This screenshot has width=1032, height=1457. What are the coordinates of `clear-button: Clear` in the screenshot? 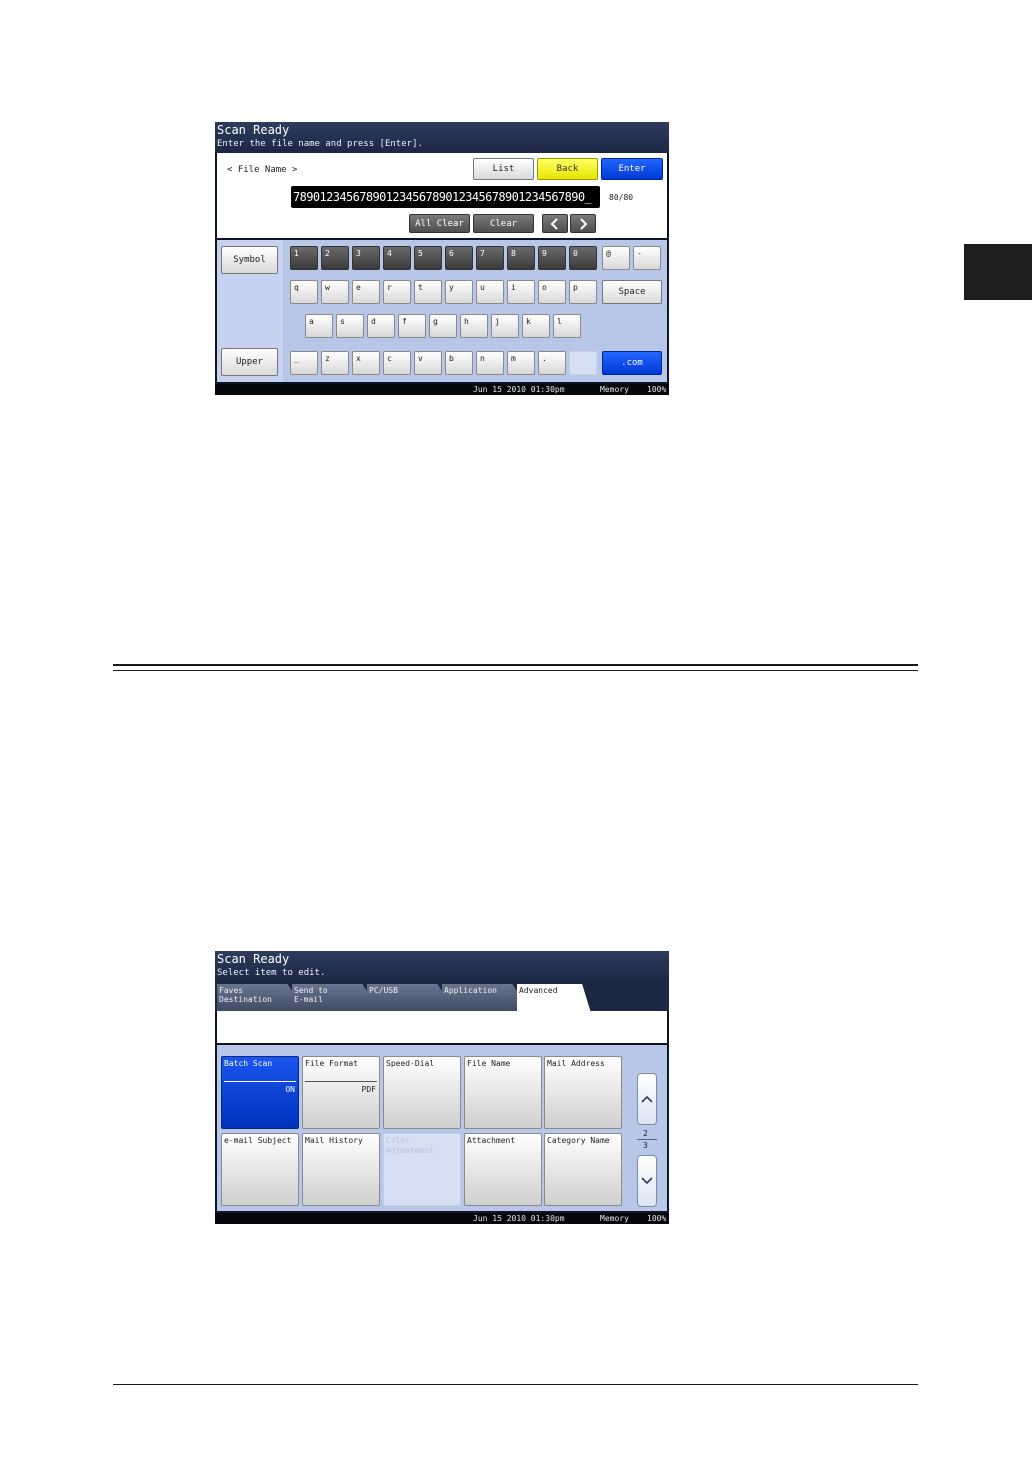 It's located at (503, 223).